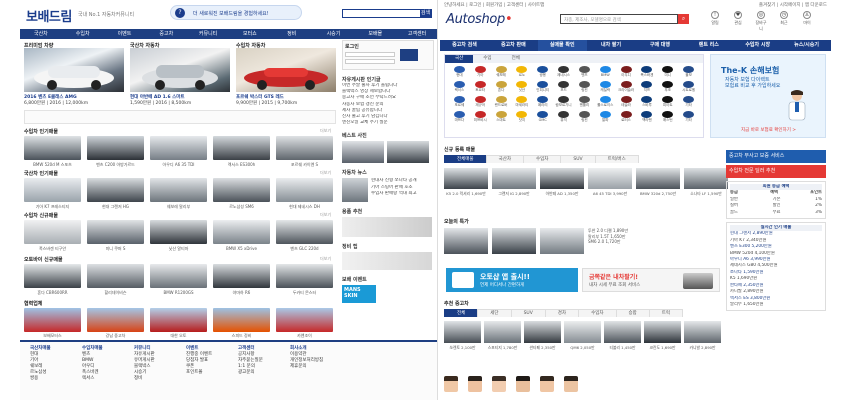  What do you see at coordinates (52, 293) in the screenshot?
I see `car-caption: 혼다 CBR600RR` at bounding box center [52, 293].